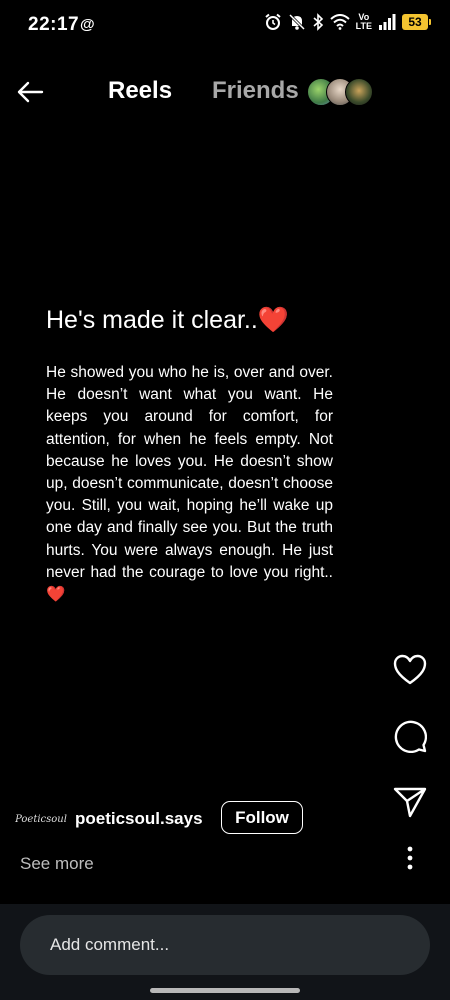  I want to click on top-nav: Reels Friends, so click(225, 92).